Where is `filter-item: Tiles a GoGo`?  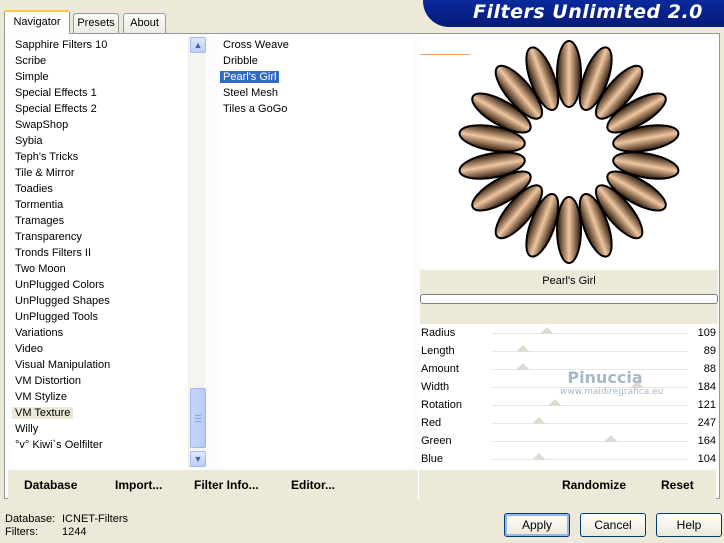
filter-item: Tiles a GoGo is located at coordinates (255, 109).